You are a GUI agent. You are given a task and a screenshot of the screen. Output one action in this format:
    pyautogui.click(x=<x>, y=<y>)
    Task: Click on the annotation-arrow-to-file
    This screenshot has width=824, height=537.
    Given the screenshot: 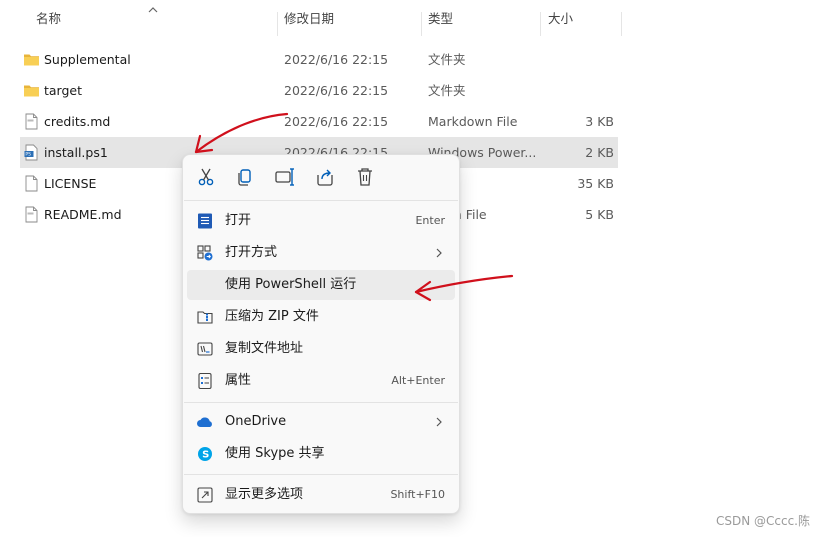 What is the action you would take?
    pyautogui.click(x=241, y=133)
    